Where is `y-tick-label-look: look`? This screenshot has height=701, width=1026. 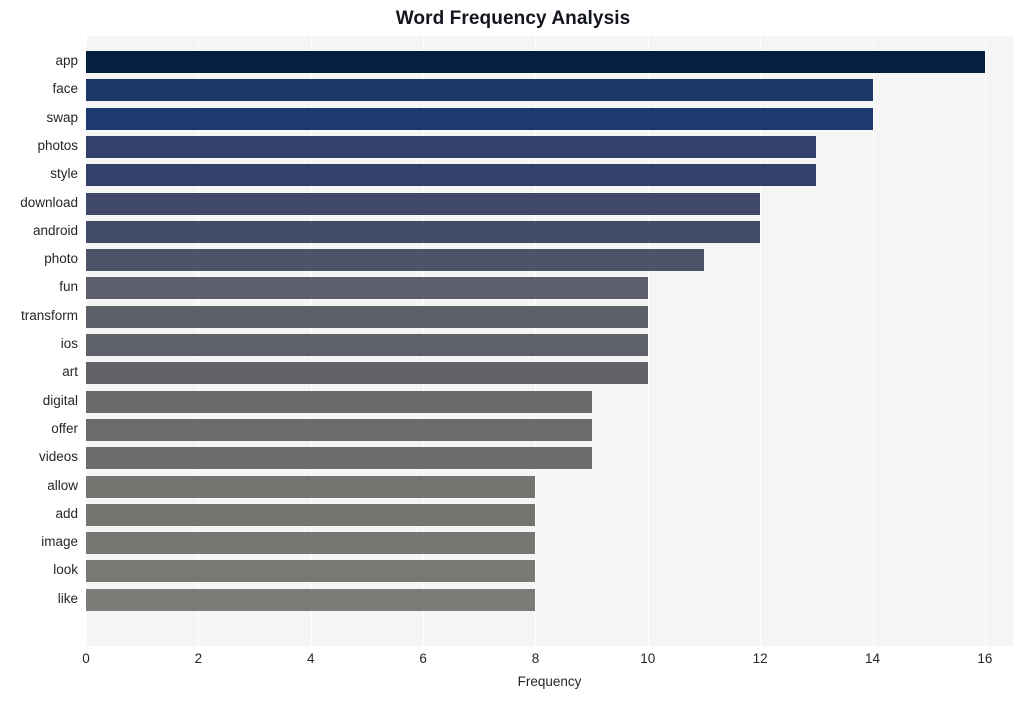 y-tick-label-look: look is located at coordinates (65, 570).